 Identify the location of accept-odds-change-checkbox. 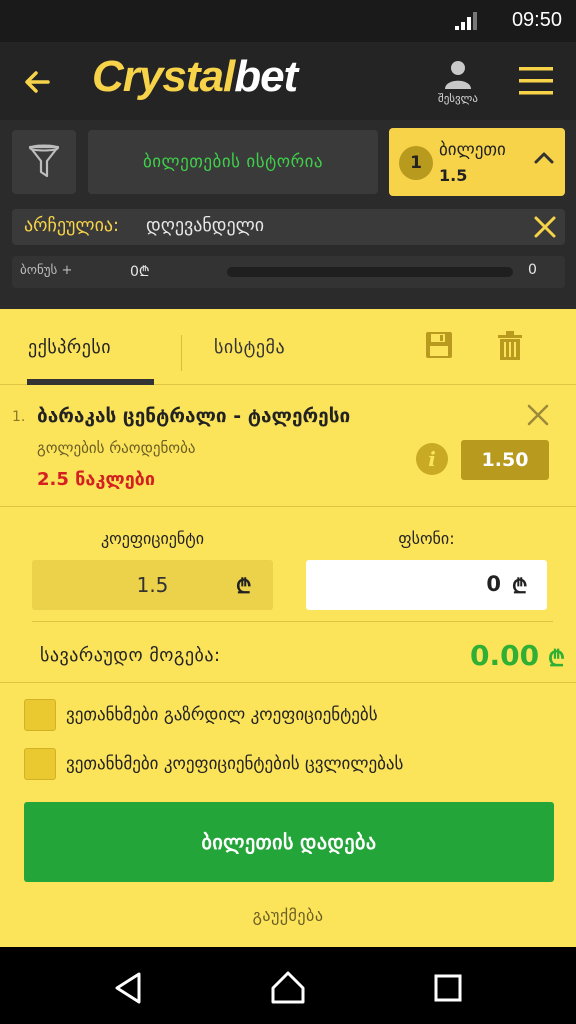
(40, 764).